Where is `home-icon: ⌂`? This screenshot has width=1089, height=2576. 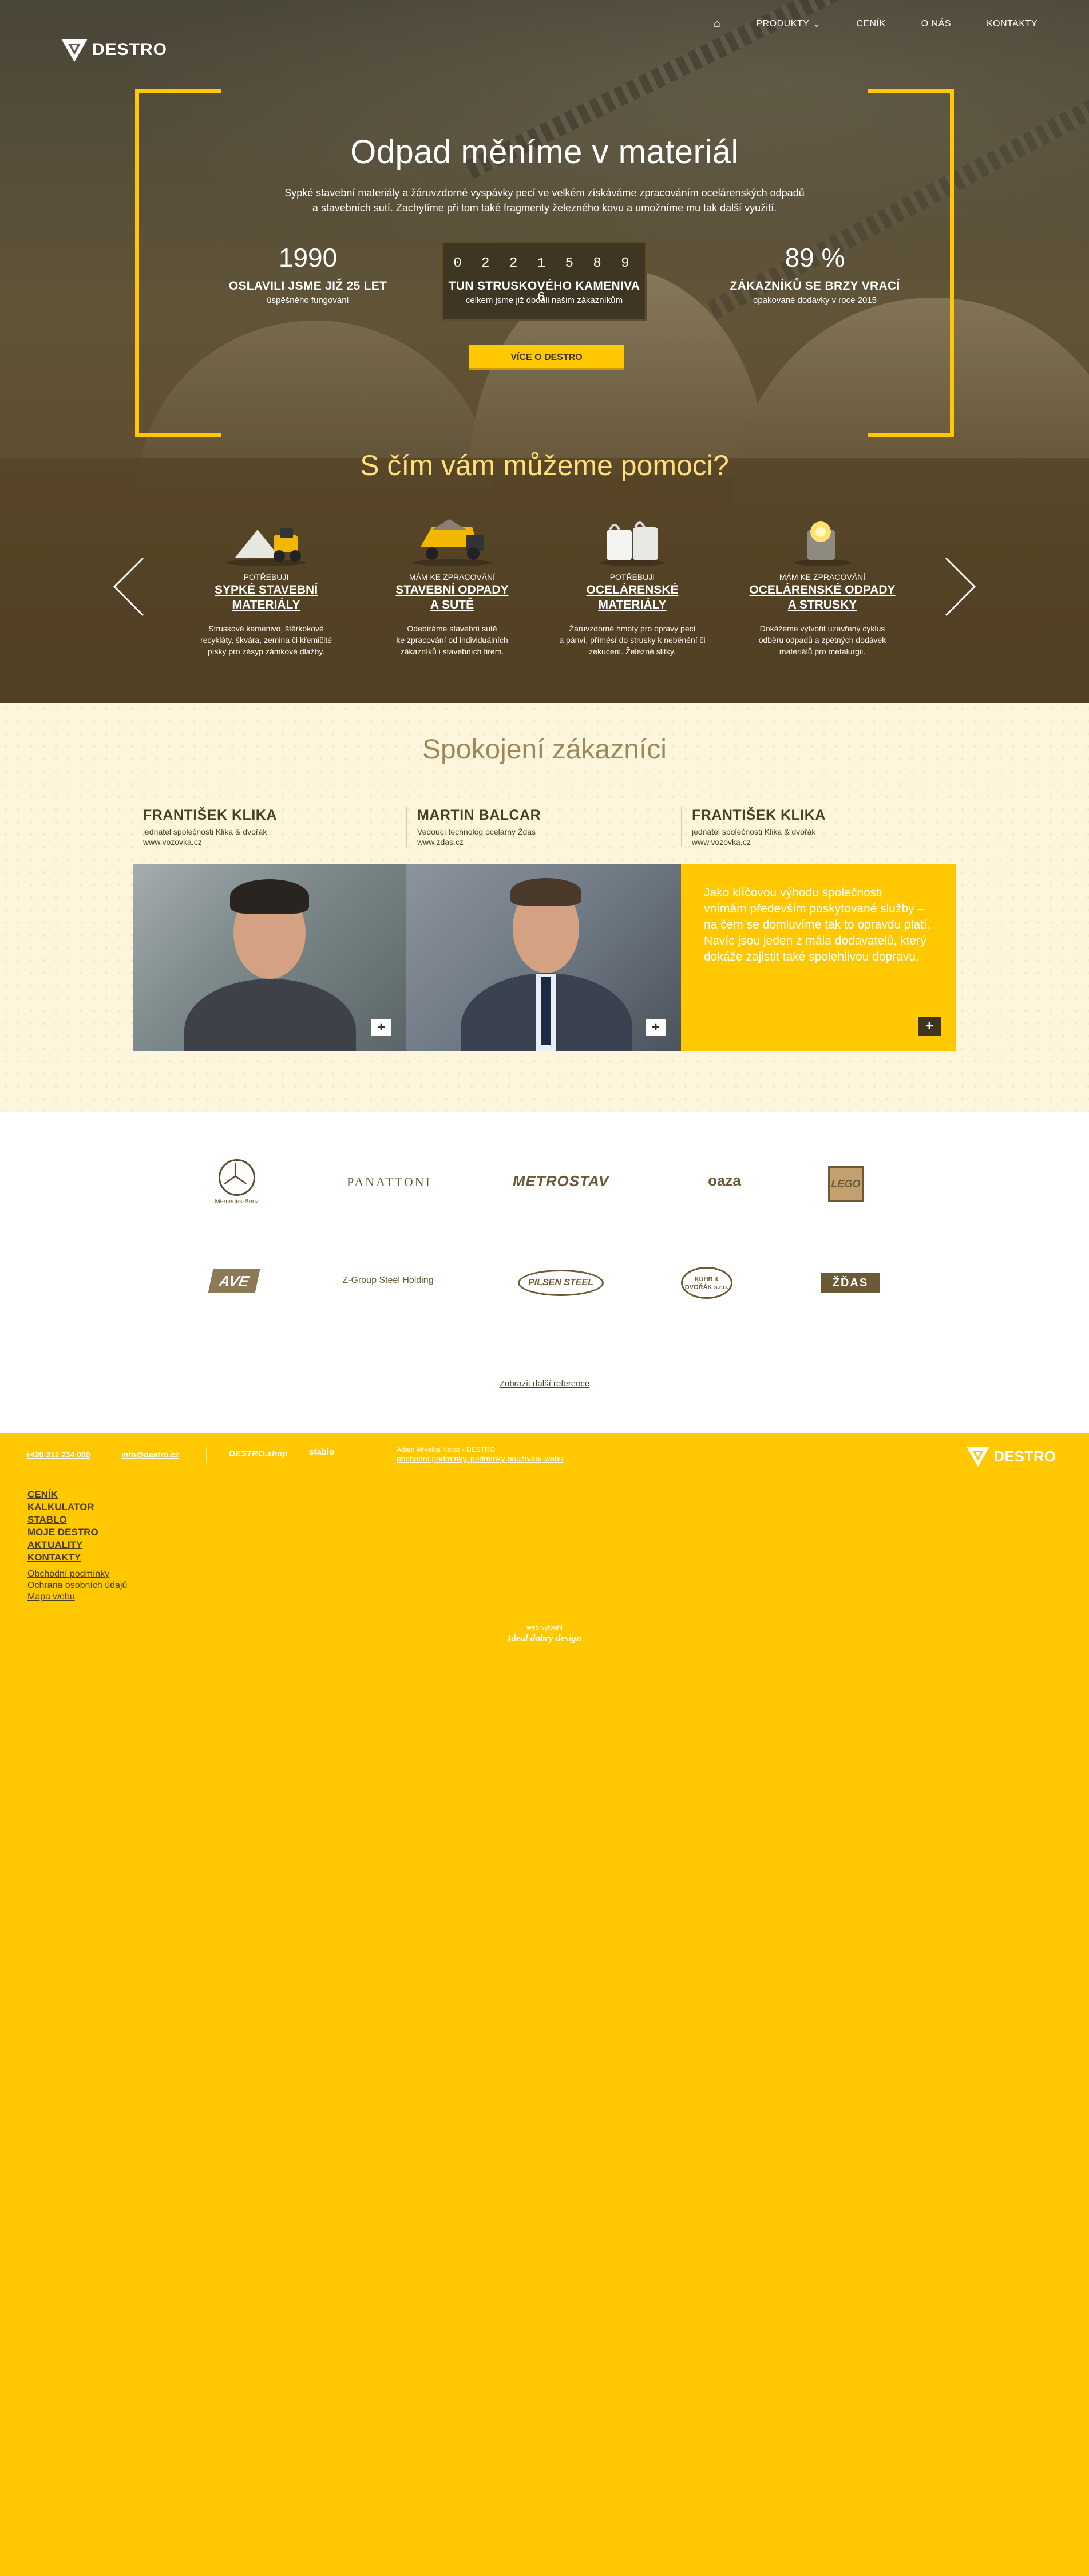 home-icon: ⌂ is located at coordinates (717, 23).